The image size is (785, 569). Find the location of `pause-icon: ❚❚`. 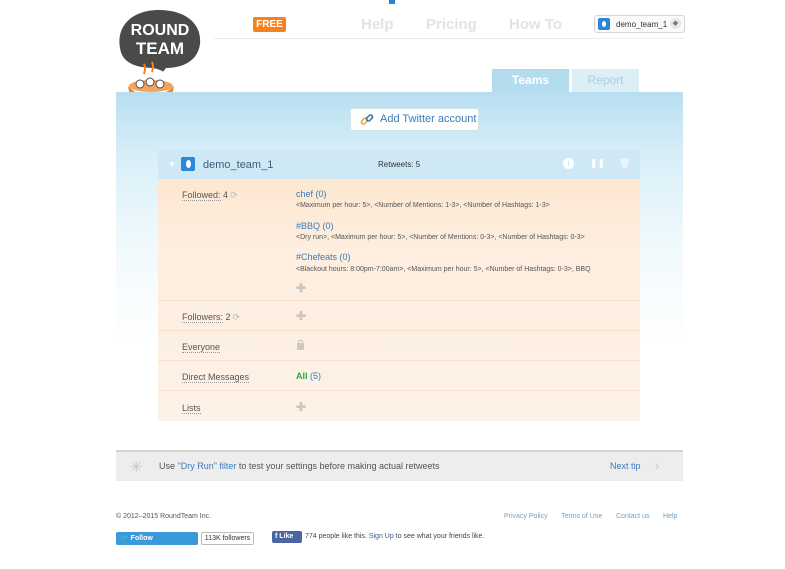

pause-icon: ❚❚ is located at coordinates (597, 163).